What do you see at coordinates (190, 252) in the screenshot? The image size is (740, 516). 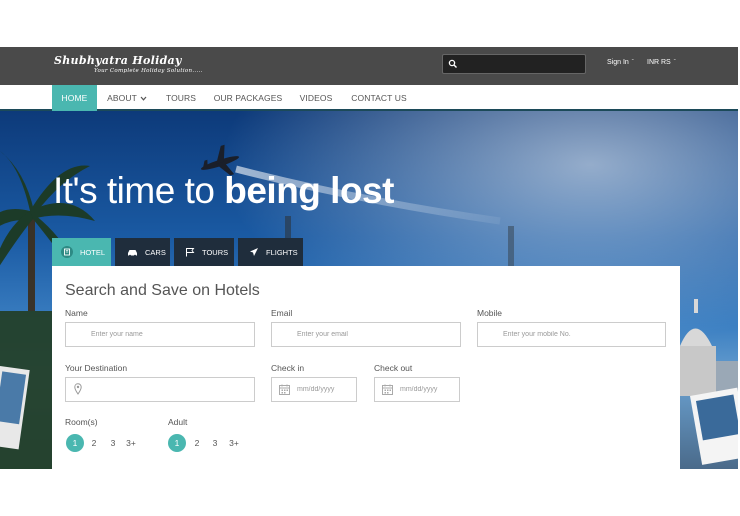 I see `flag-icon` at bounding box center [190, 252].